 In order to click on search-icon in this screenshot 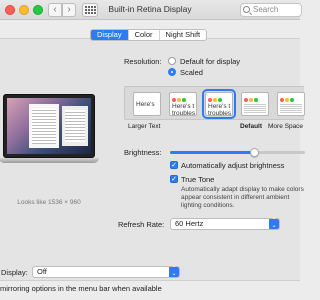, I will do `click(246, 9)`.